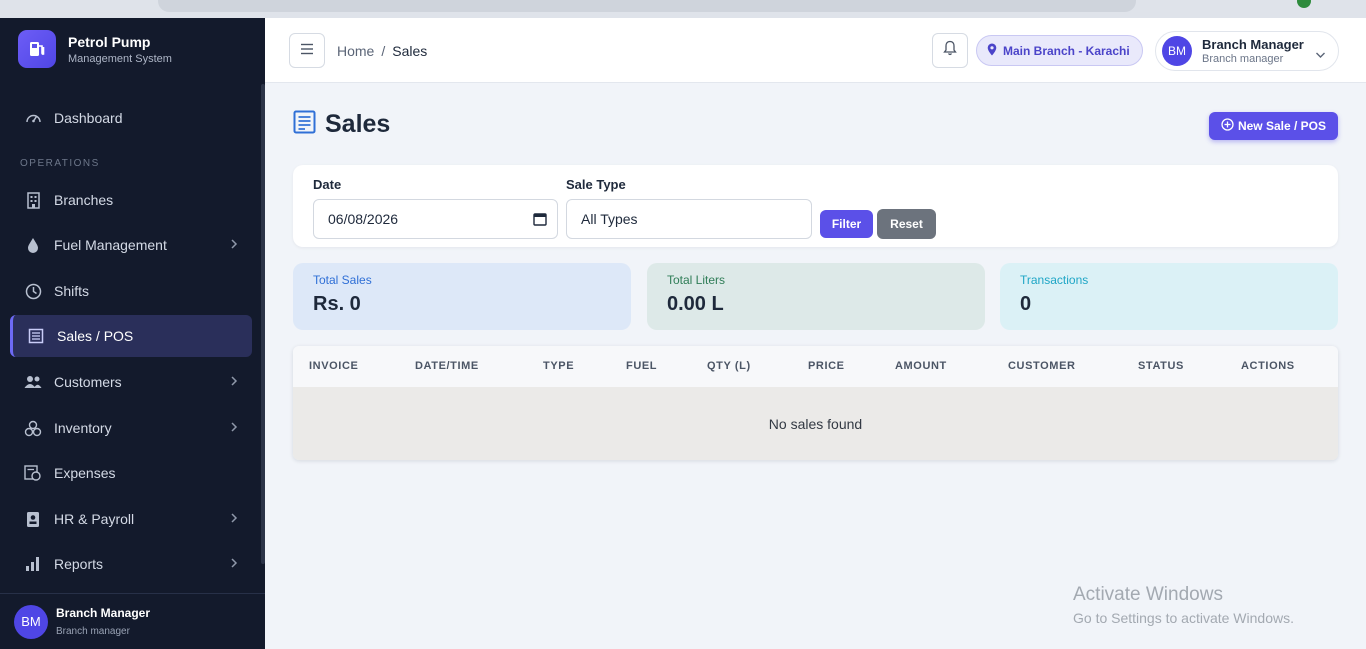 This screenshot has height=649, width=1366. What do you see at coordinates (131, 428) in the screenshot?
I see `sidebar-item-inventory: Inventory` at bounding box center [131, 428].